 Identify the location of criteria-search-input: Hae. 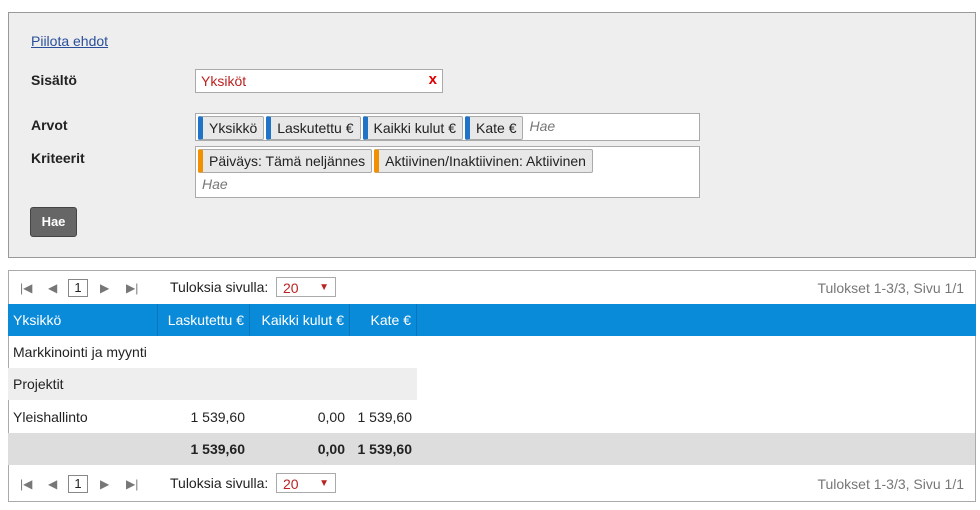
(215, 184).